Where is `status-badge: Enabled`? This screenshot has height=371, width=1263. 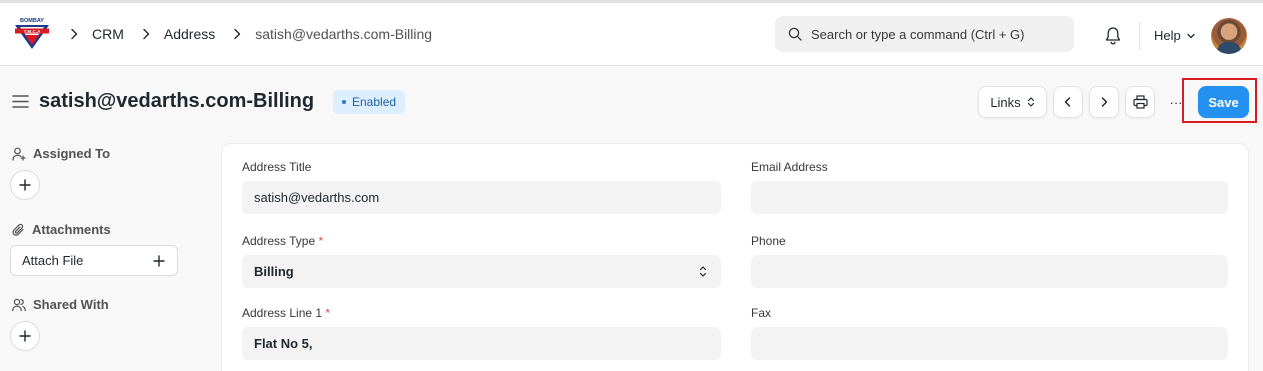 status-badge: Enabled is located at coordinates (369, 102).